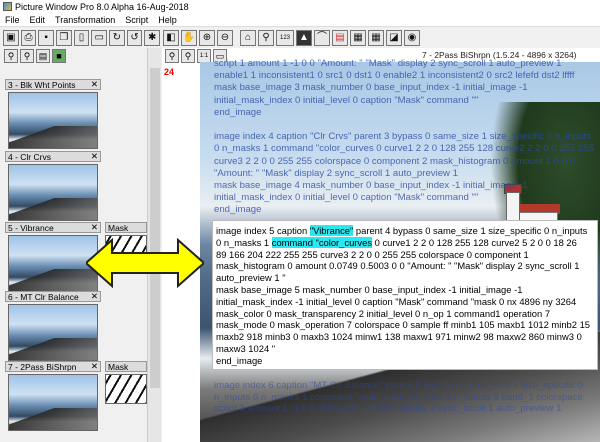 Image resolution: width=600 pixels, height=442 pixels. What do you see at coordinates (412, 38) in the screenshot?
I see `eye-icon: ◉` at bounding box center [412, 38].